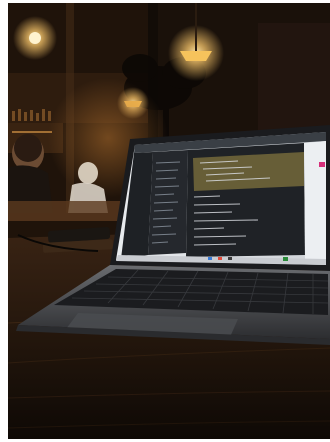  I want to click on highlight-block, so click(248, 171).